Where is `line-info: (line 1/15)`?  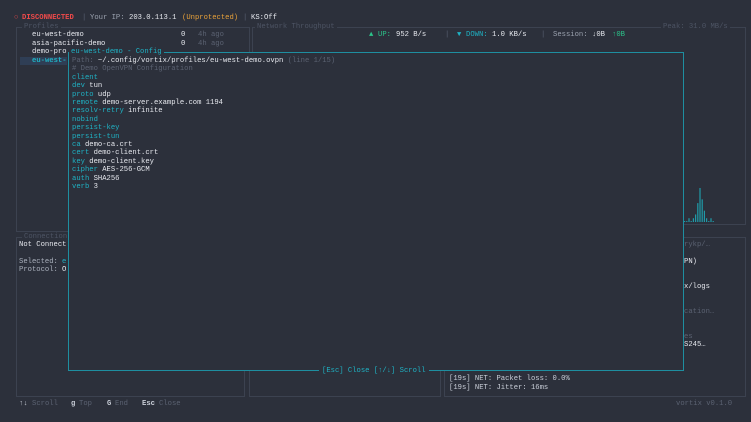
line-info: (line 1/15) is located at coordinates (311, 61).